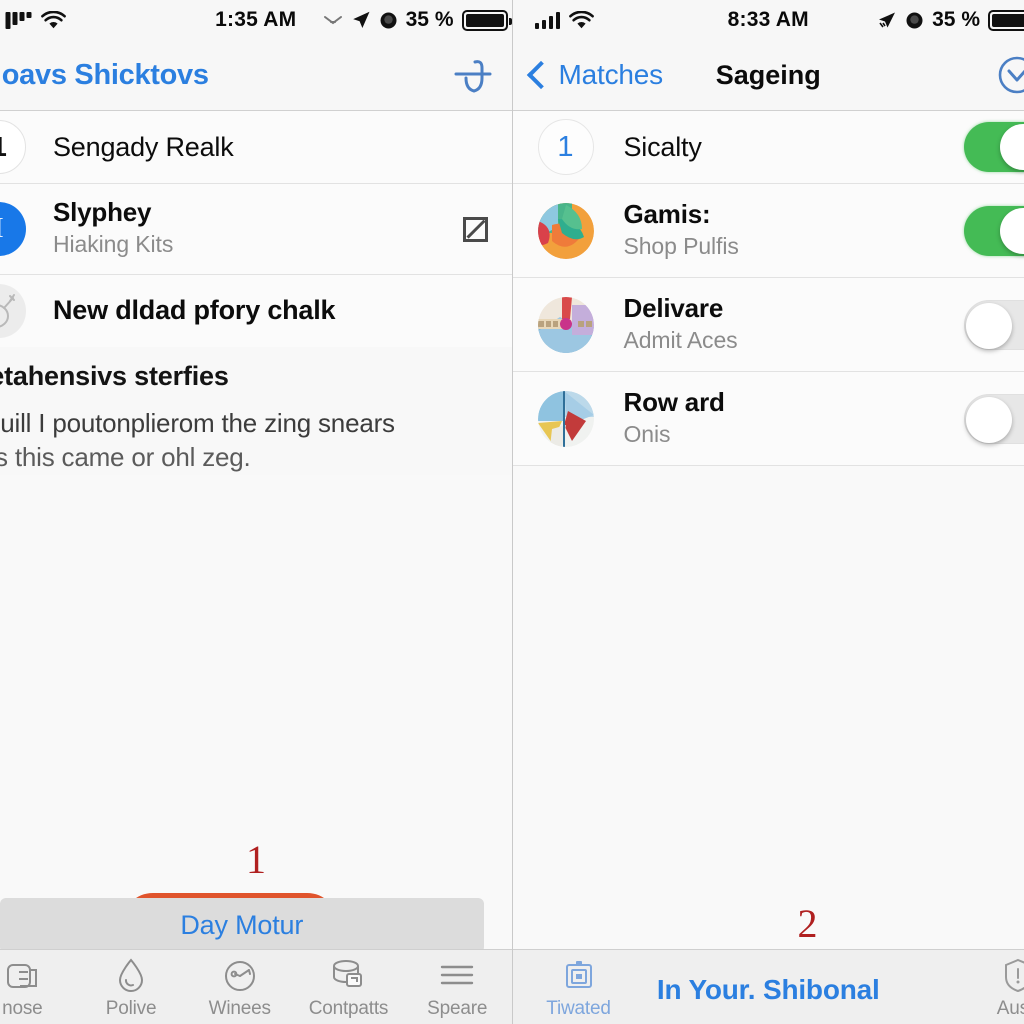 This screenshot has width=1024, height=1024. Describe the element at coordinates (240, 975) in the screenshot. I see `clock-icon` at that location.